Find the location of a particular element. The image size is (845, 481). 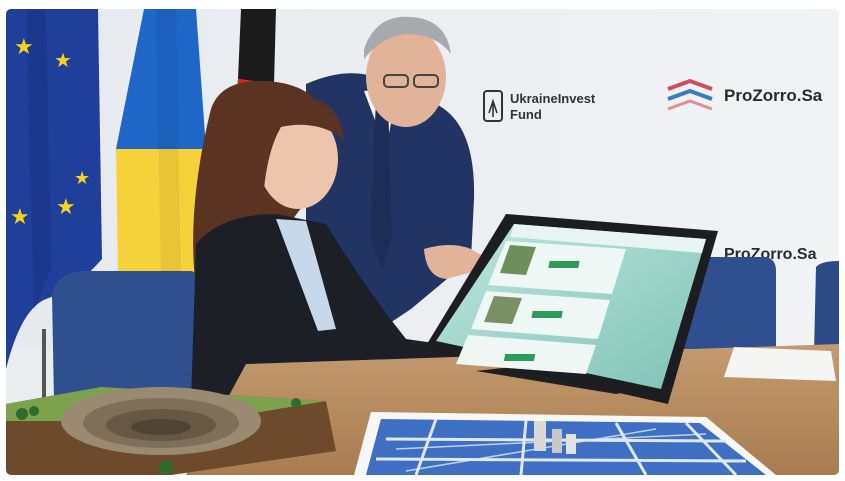

listing-card is located at coordinates (557, 267).